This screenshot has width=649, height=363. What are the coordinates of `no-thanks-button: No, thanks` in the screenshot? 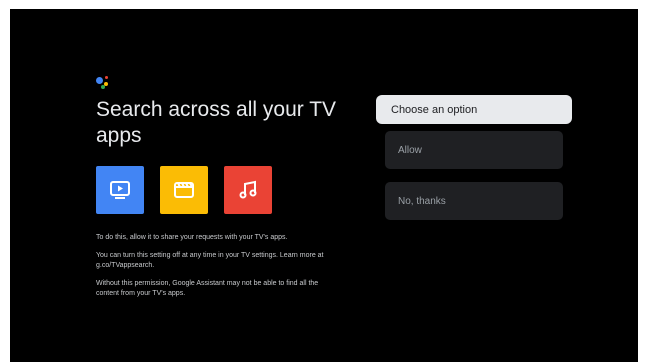 It's located at (474, 201).